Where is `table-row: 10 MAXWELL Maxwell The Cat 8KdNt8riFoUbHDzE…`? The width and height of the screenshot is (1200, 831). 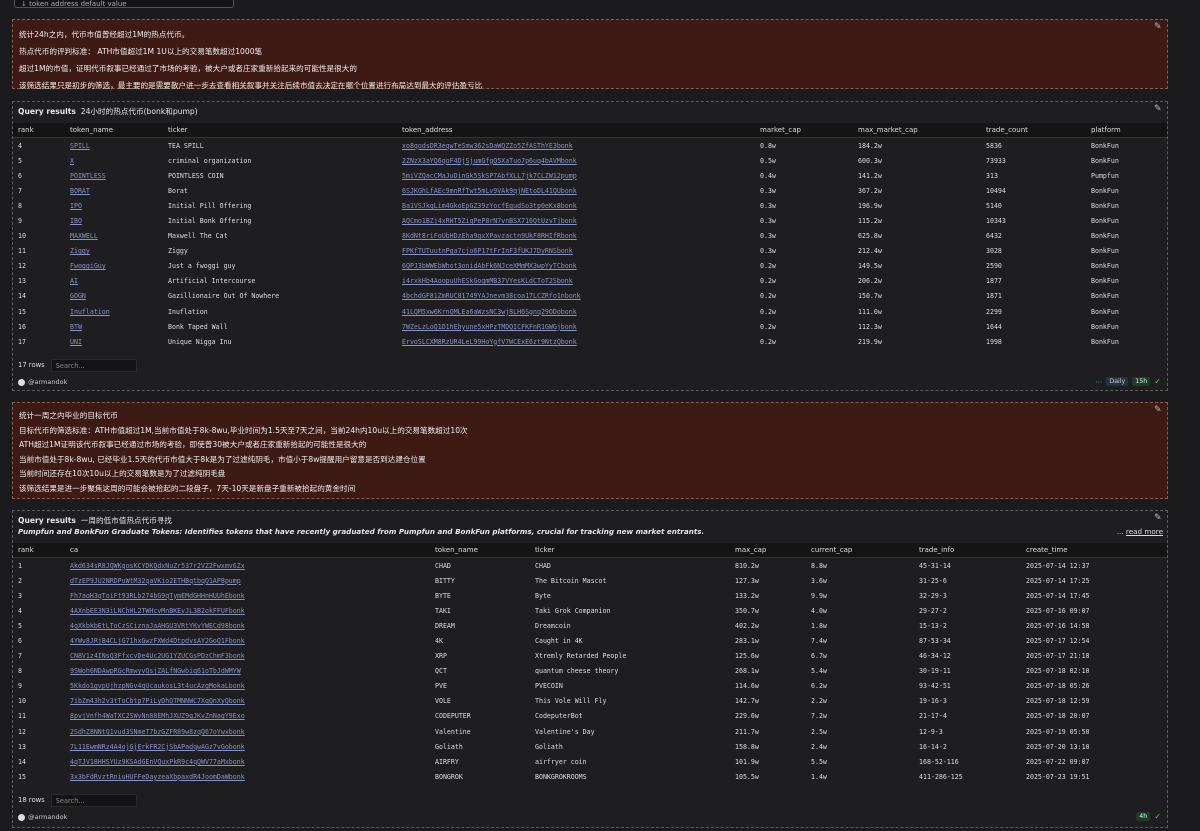
table-row: 10 MAXWELL Maxwell The Cat 8KdNt8riFoUbHDzE… is located at coordinates (590, 236).